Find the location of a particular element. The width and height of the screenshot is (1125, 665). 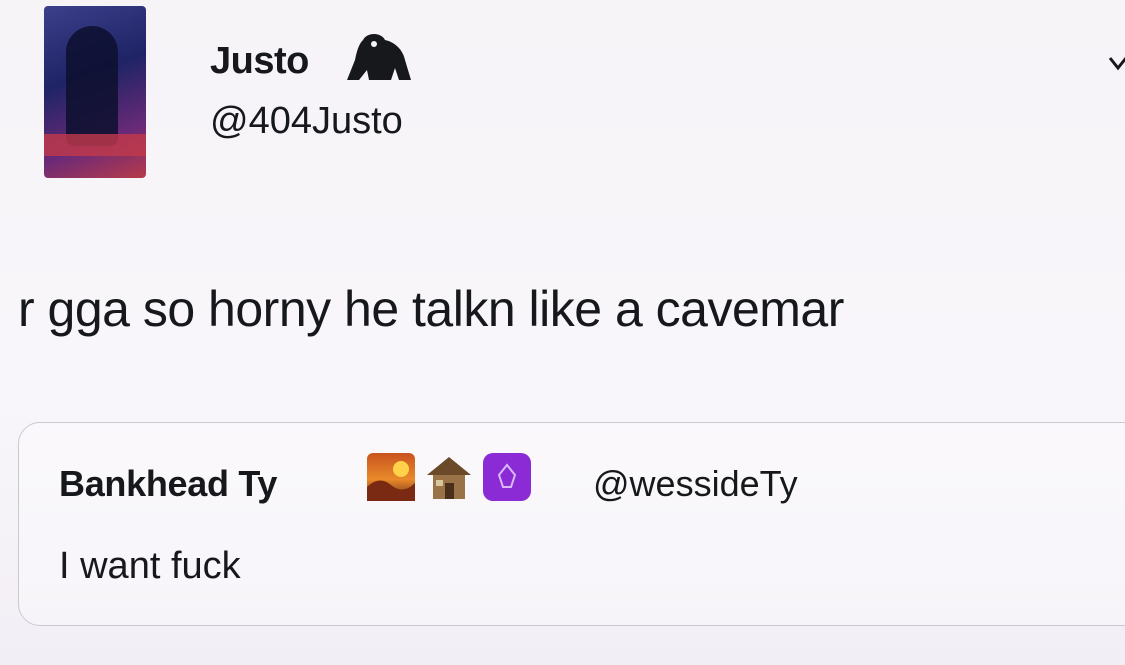

user-handle: @404Justo is located at coordinates (306, 121).